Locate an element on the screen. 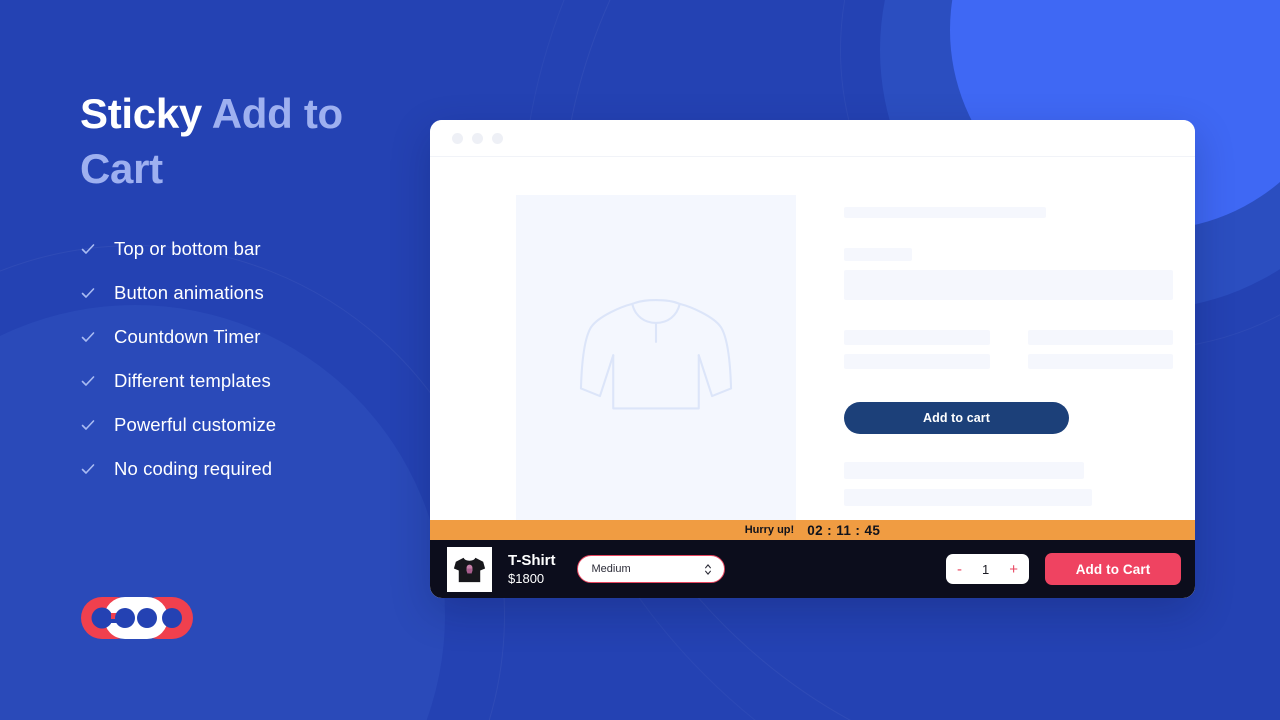 Image resolution: width=1280 pixels, height=720 pixels. feature-item: Different templates is located at coordinates (250, 381).